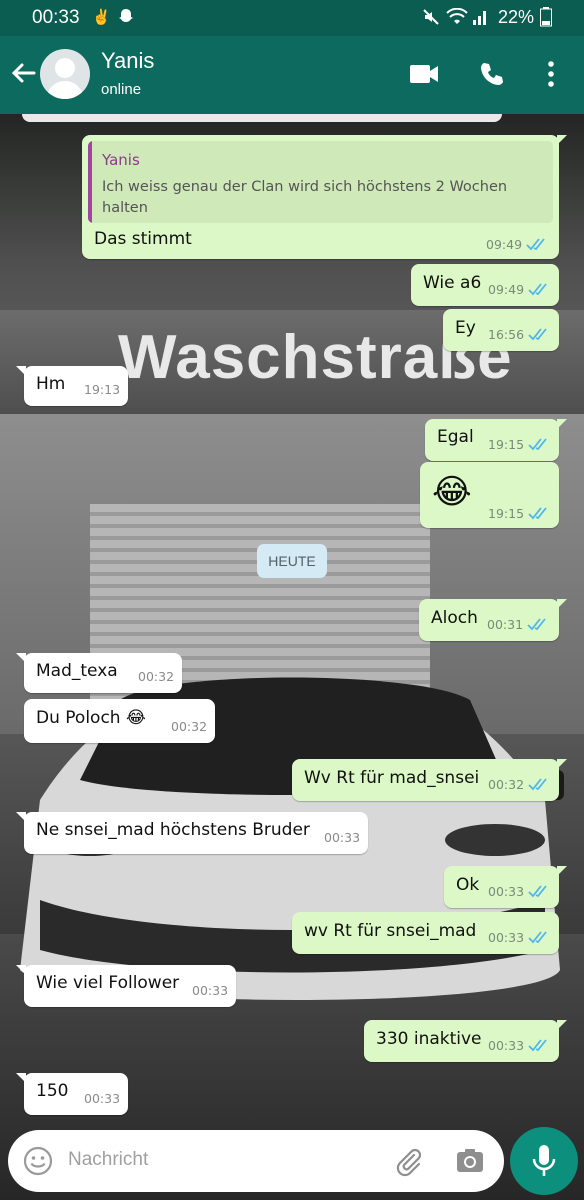  What do you see at coordinates (127, 61) in the screenshot?
I see `contact-name: Yanis` at bounding box center [127, 61].